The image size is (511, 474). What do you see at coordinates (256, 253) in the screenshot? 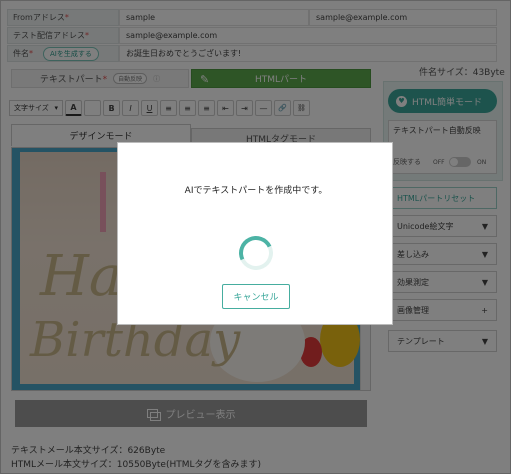
I see `loading-spinner-icon` at bounding box center [256, 253].